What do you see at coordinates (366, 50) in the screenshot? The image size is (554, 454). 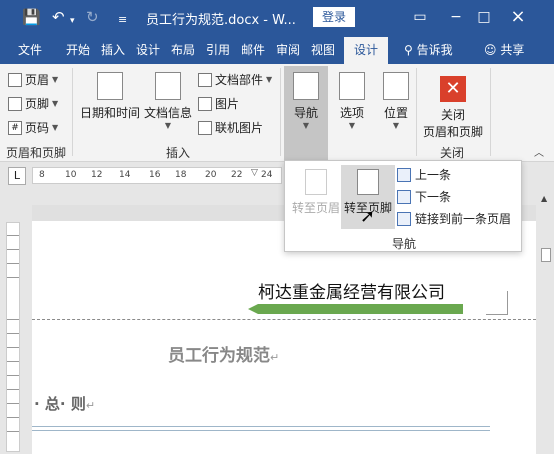 I see `tab-header-footer-design: 设计` at bounding box center [366, 50].